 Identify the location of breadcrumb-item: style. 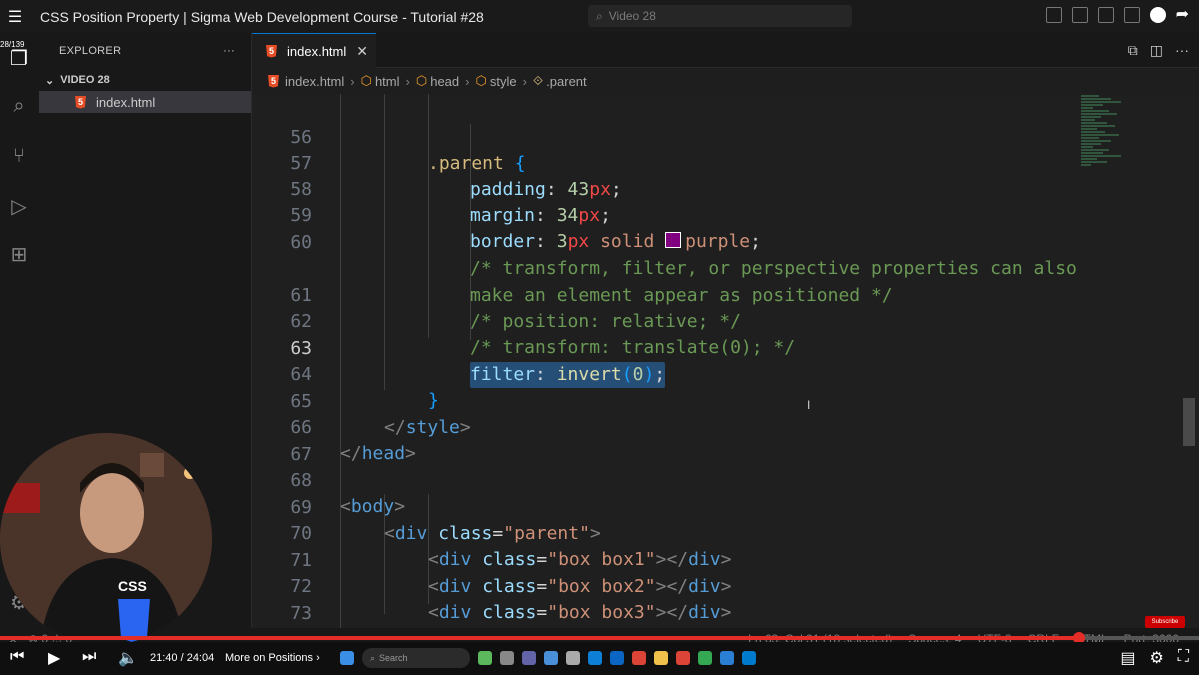
(503, 81).